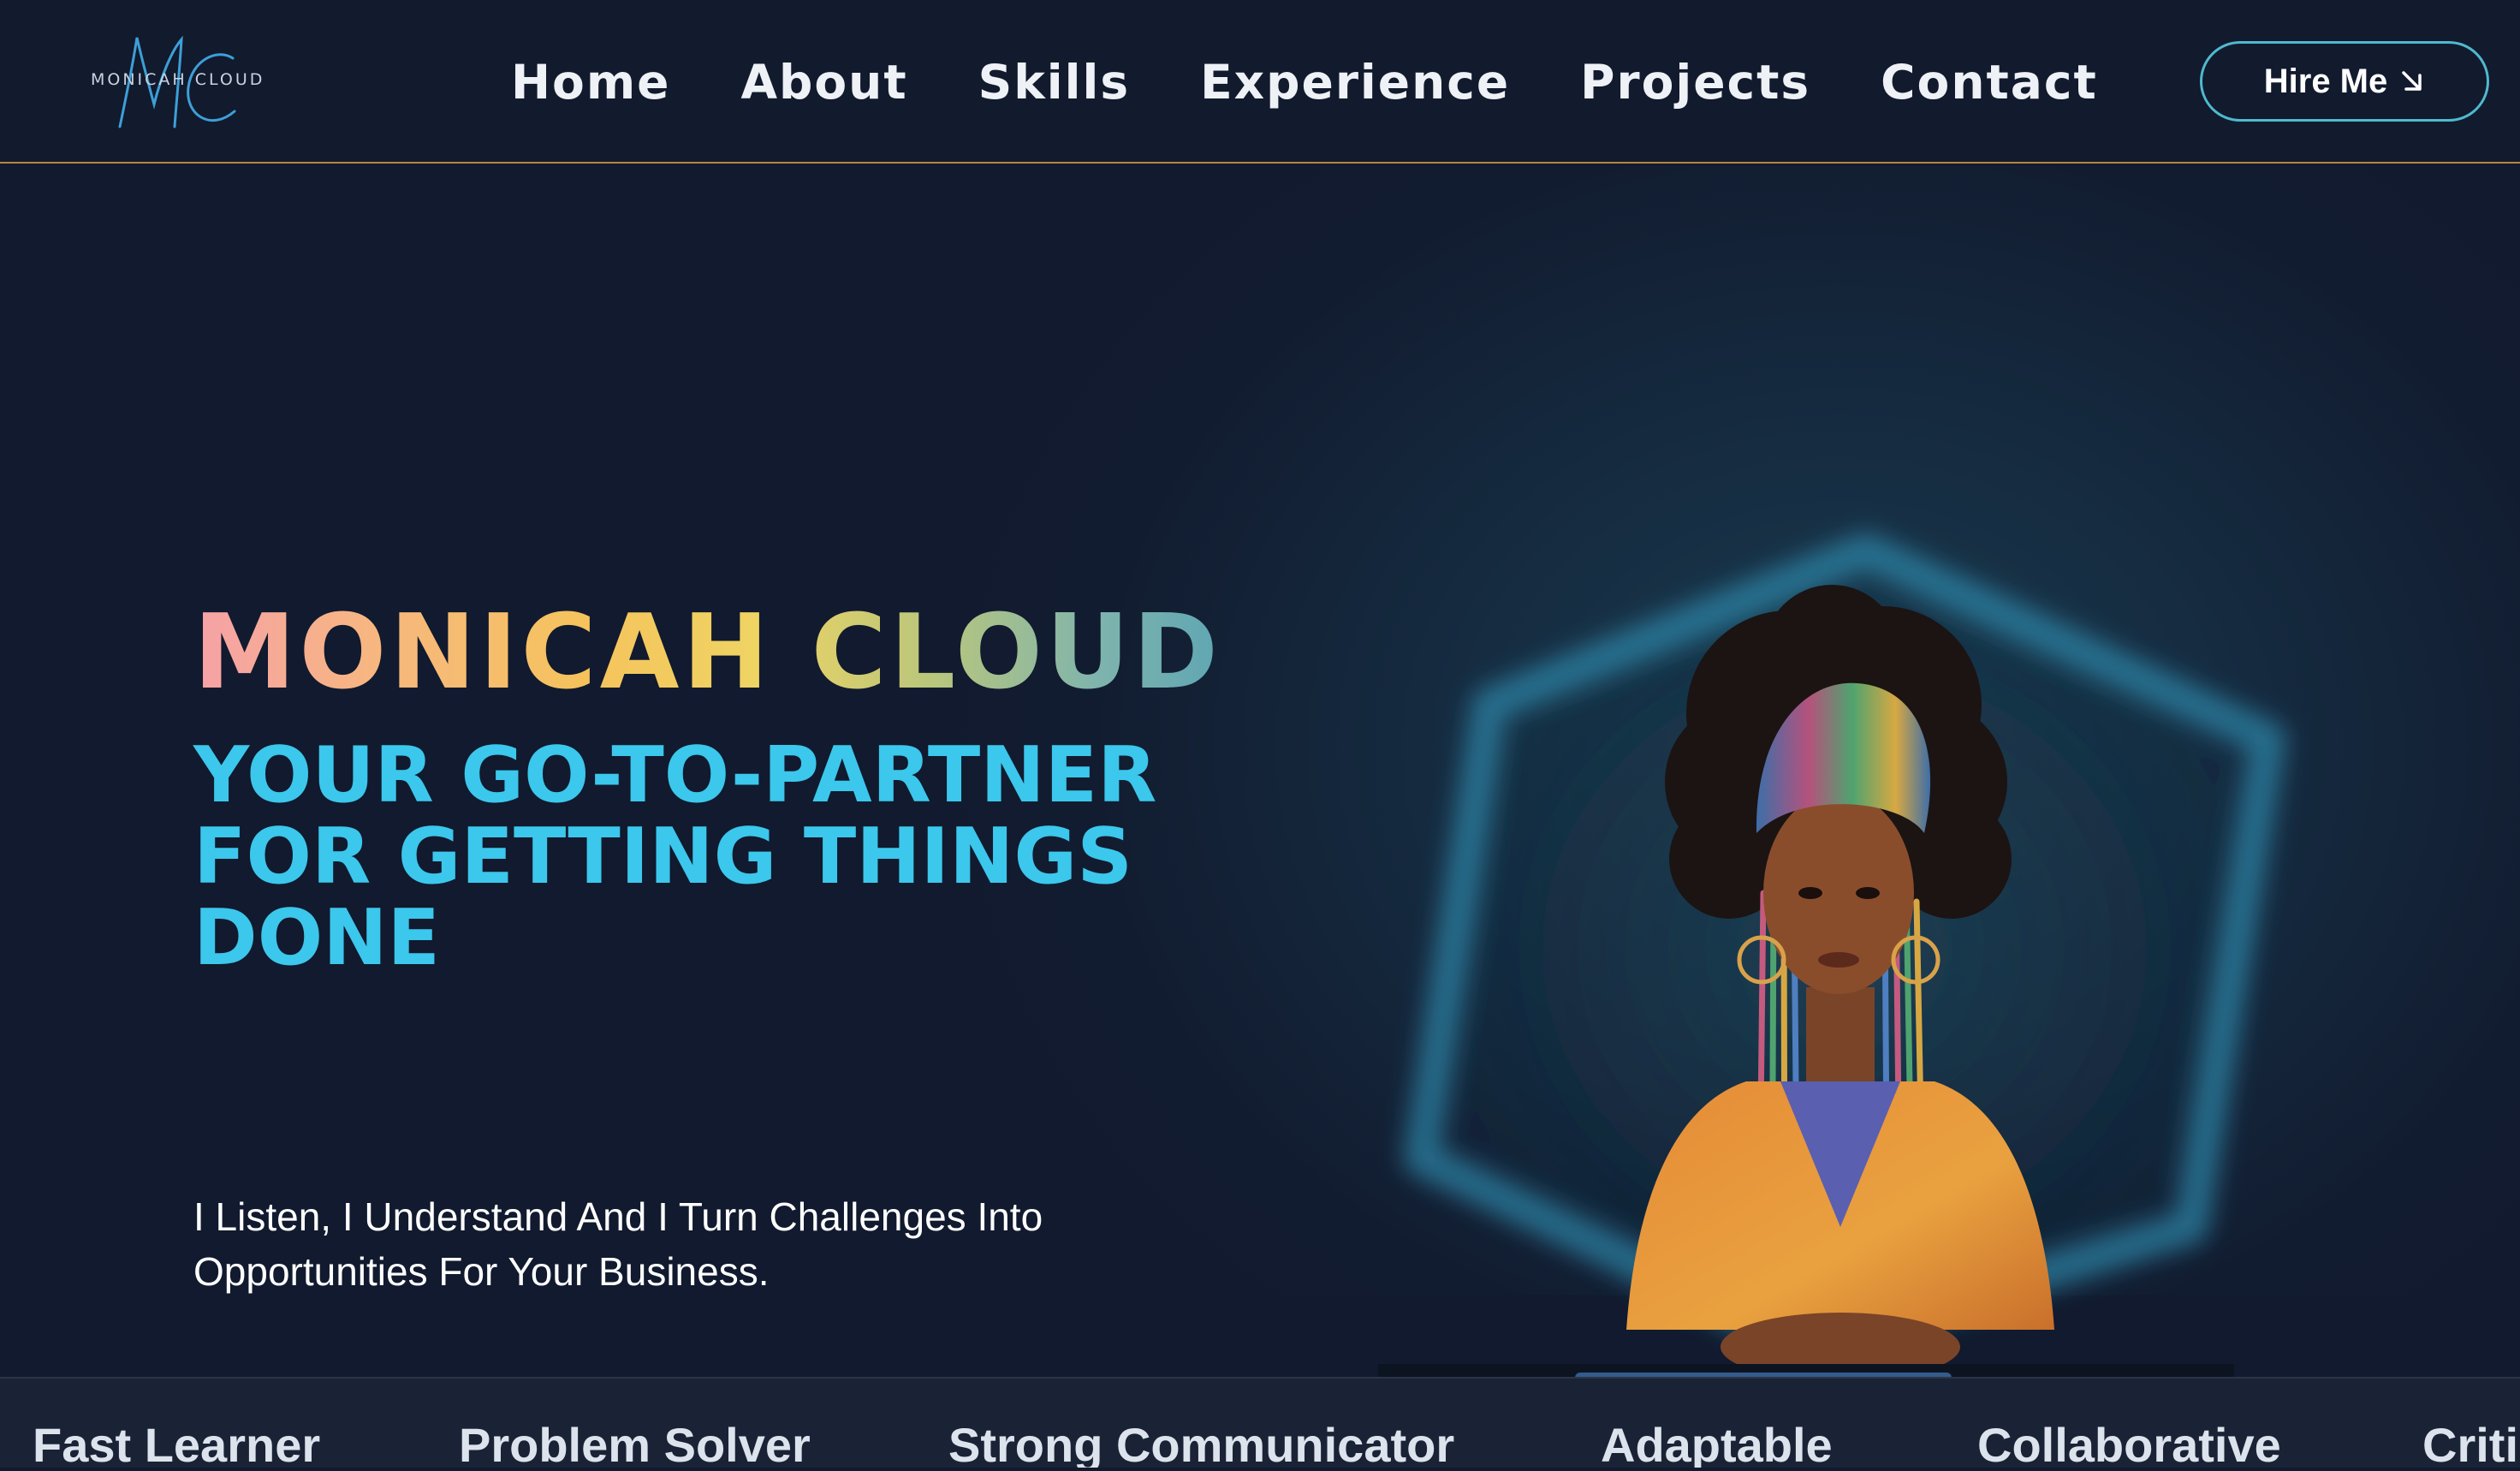 The width and height of the screenshot is (2520, 1471). I want to click on nav-item-home: Home, so click(590, 82).